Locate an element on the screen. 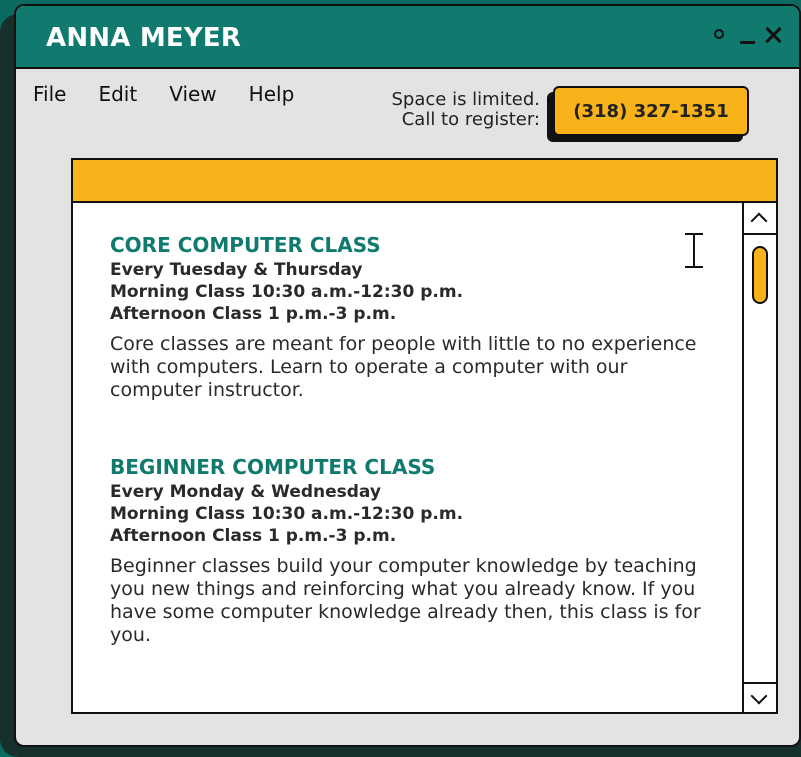 The image size is (801, 757). chevron-up-icon is located at coordinates (759, 221).